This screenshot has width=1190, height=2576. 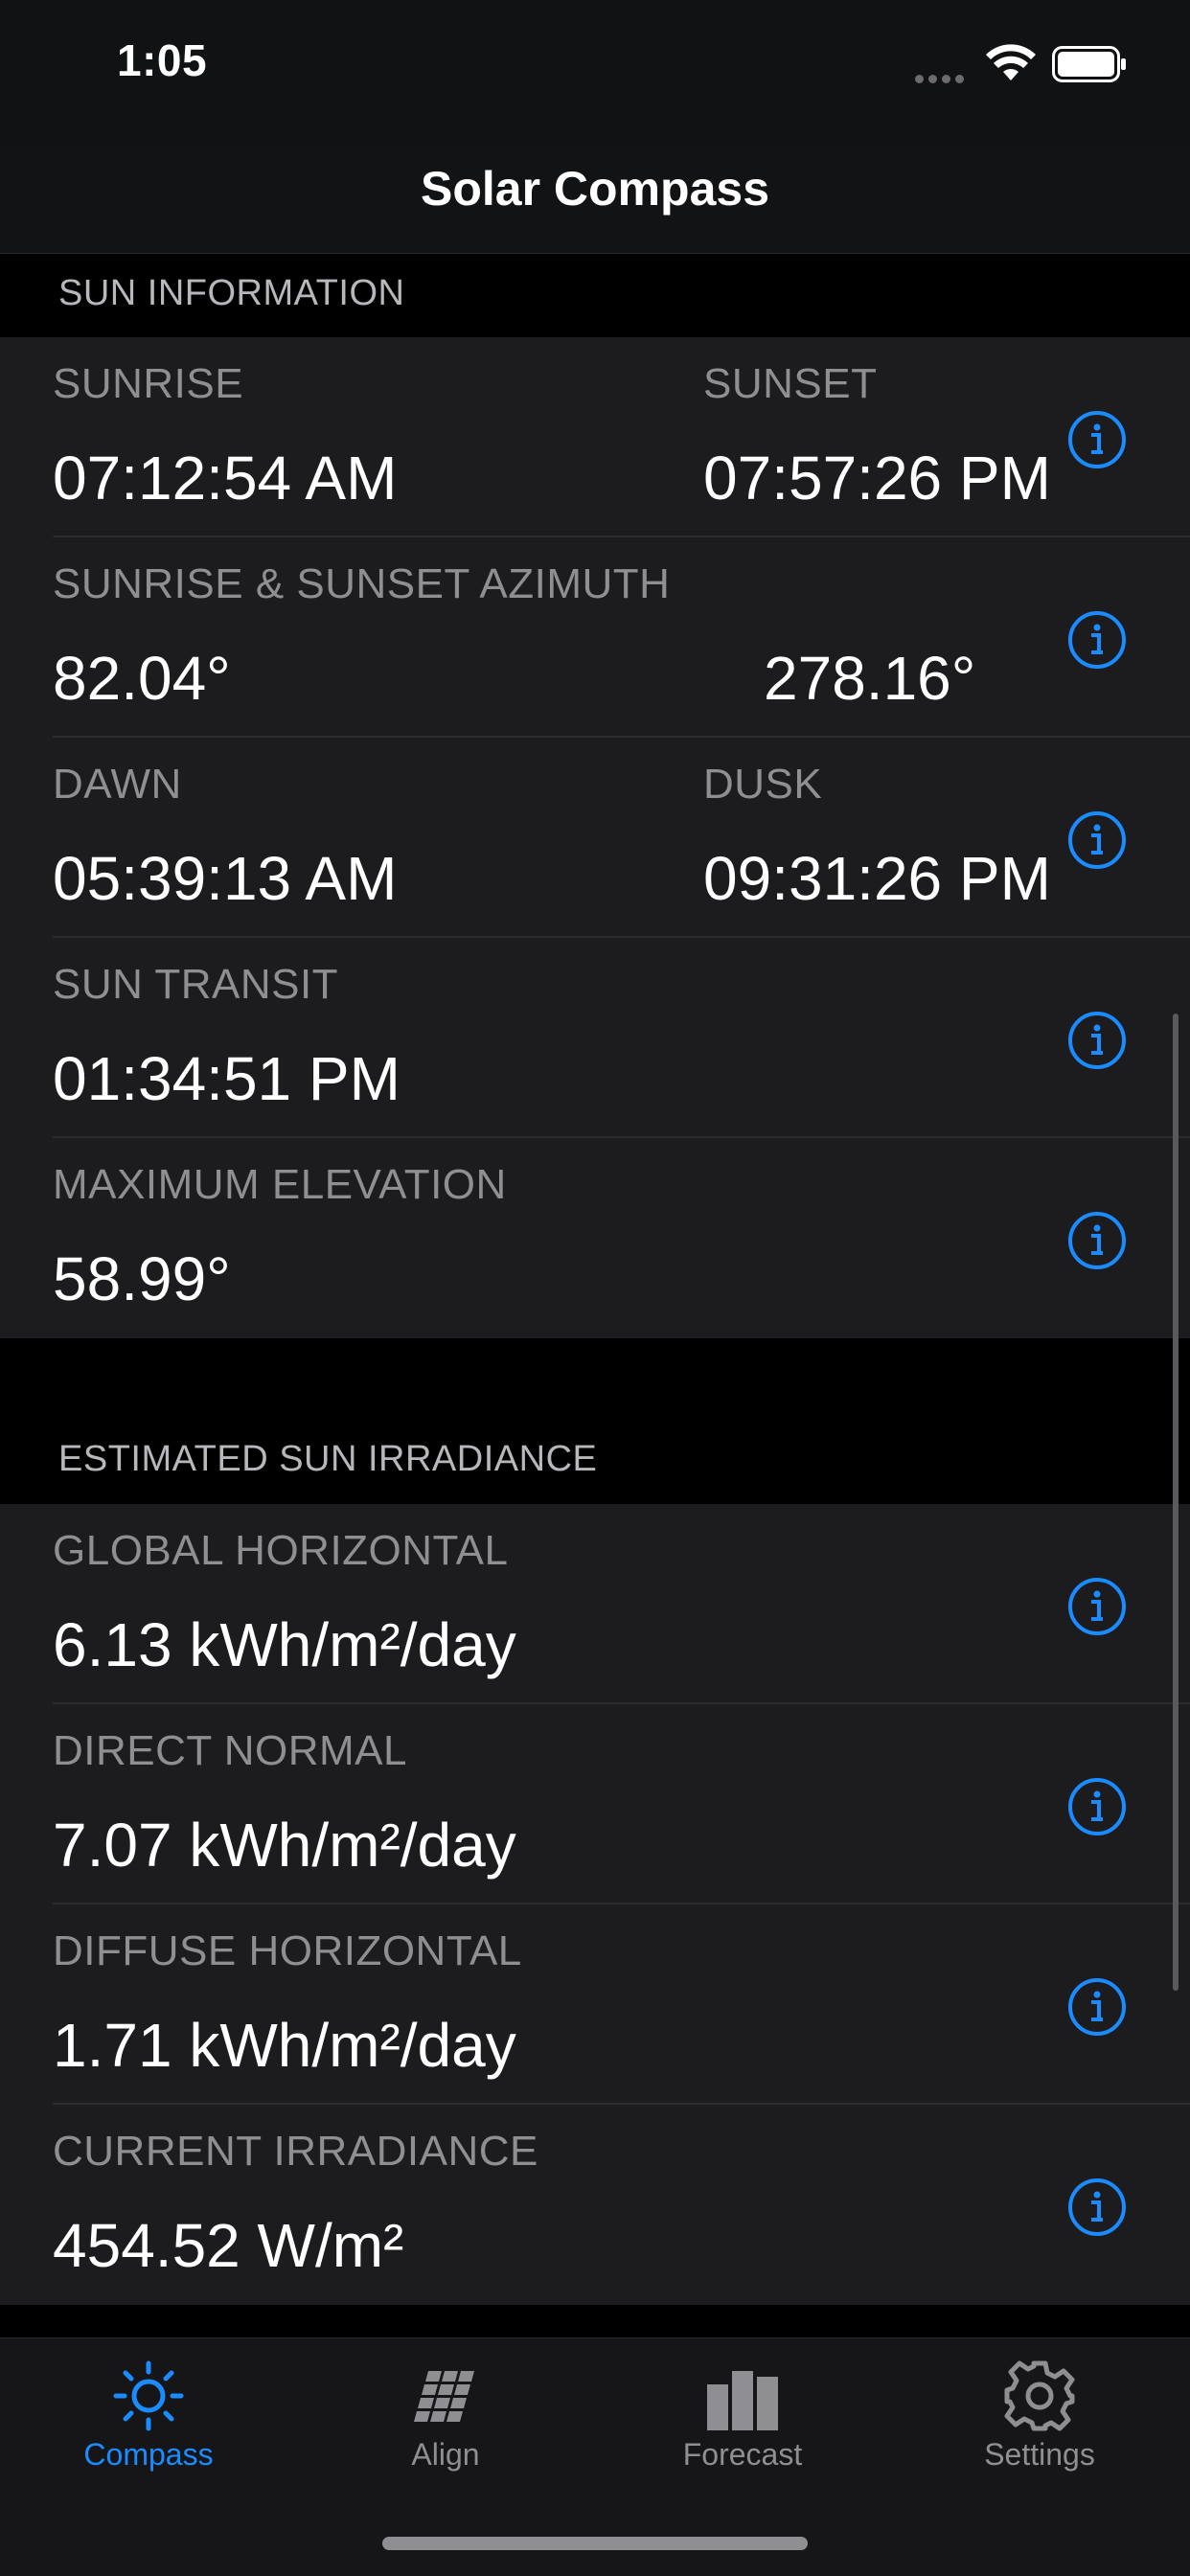 What do you see at coordinates (595, 2543) in the screenshot?
I see `home-indicator` at bounding box center [595, 2543].